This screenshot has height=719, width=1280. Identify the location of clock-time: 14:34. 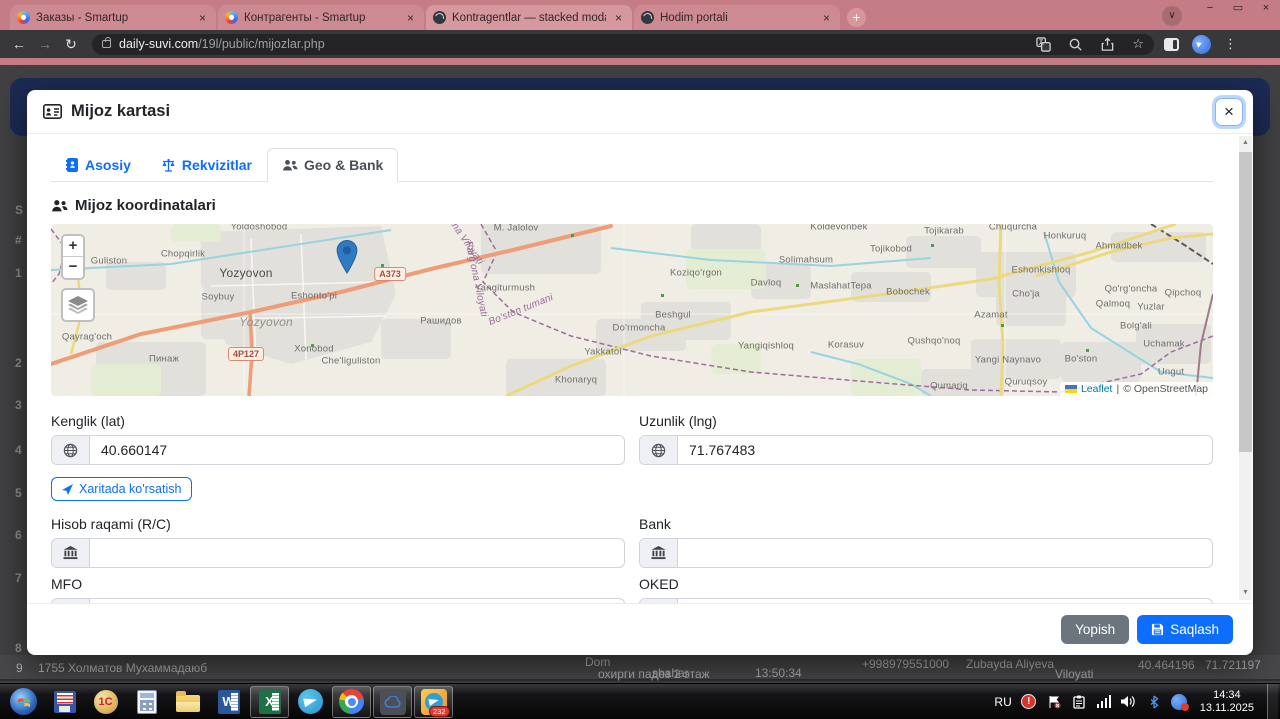
(1227, 694).